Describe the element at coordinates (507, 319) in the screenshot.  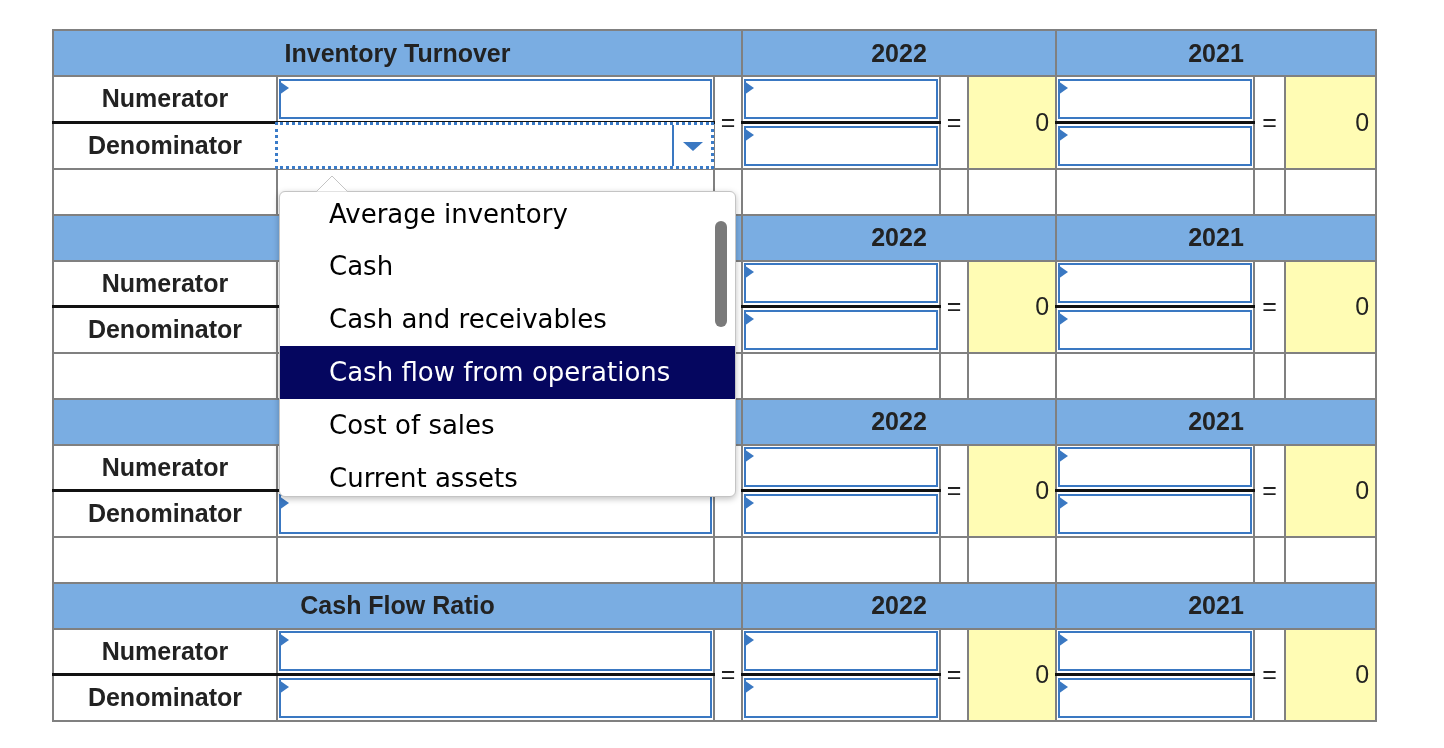
I see `menu-option: Cash and receivables` at that location.